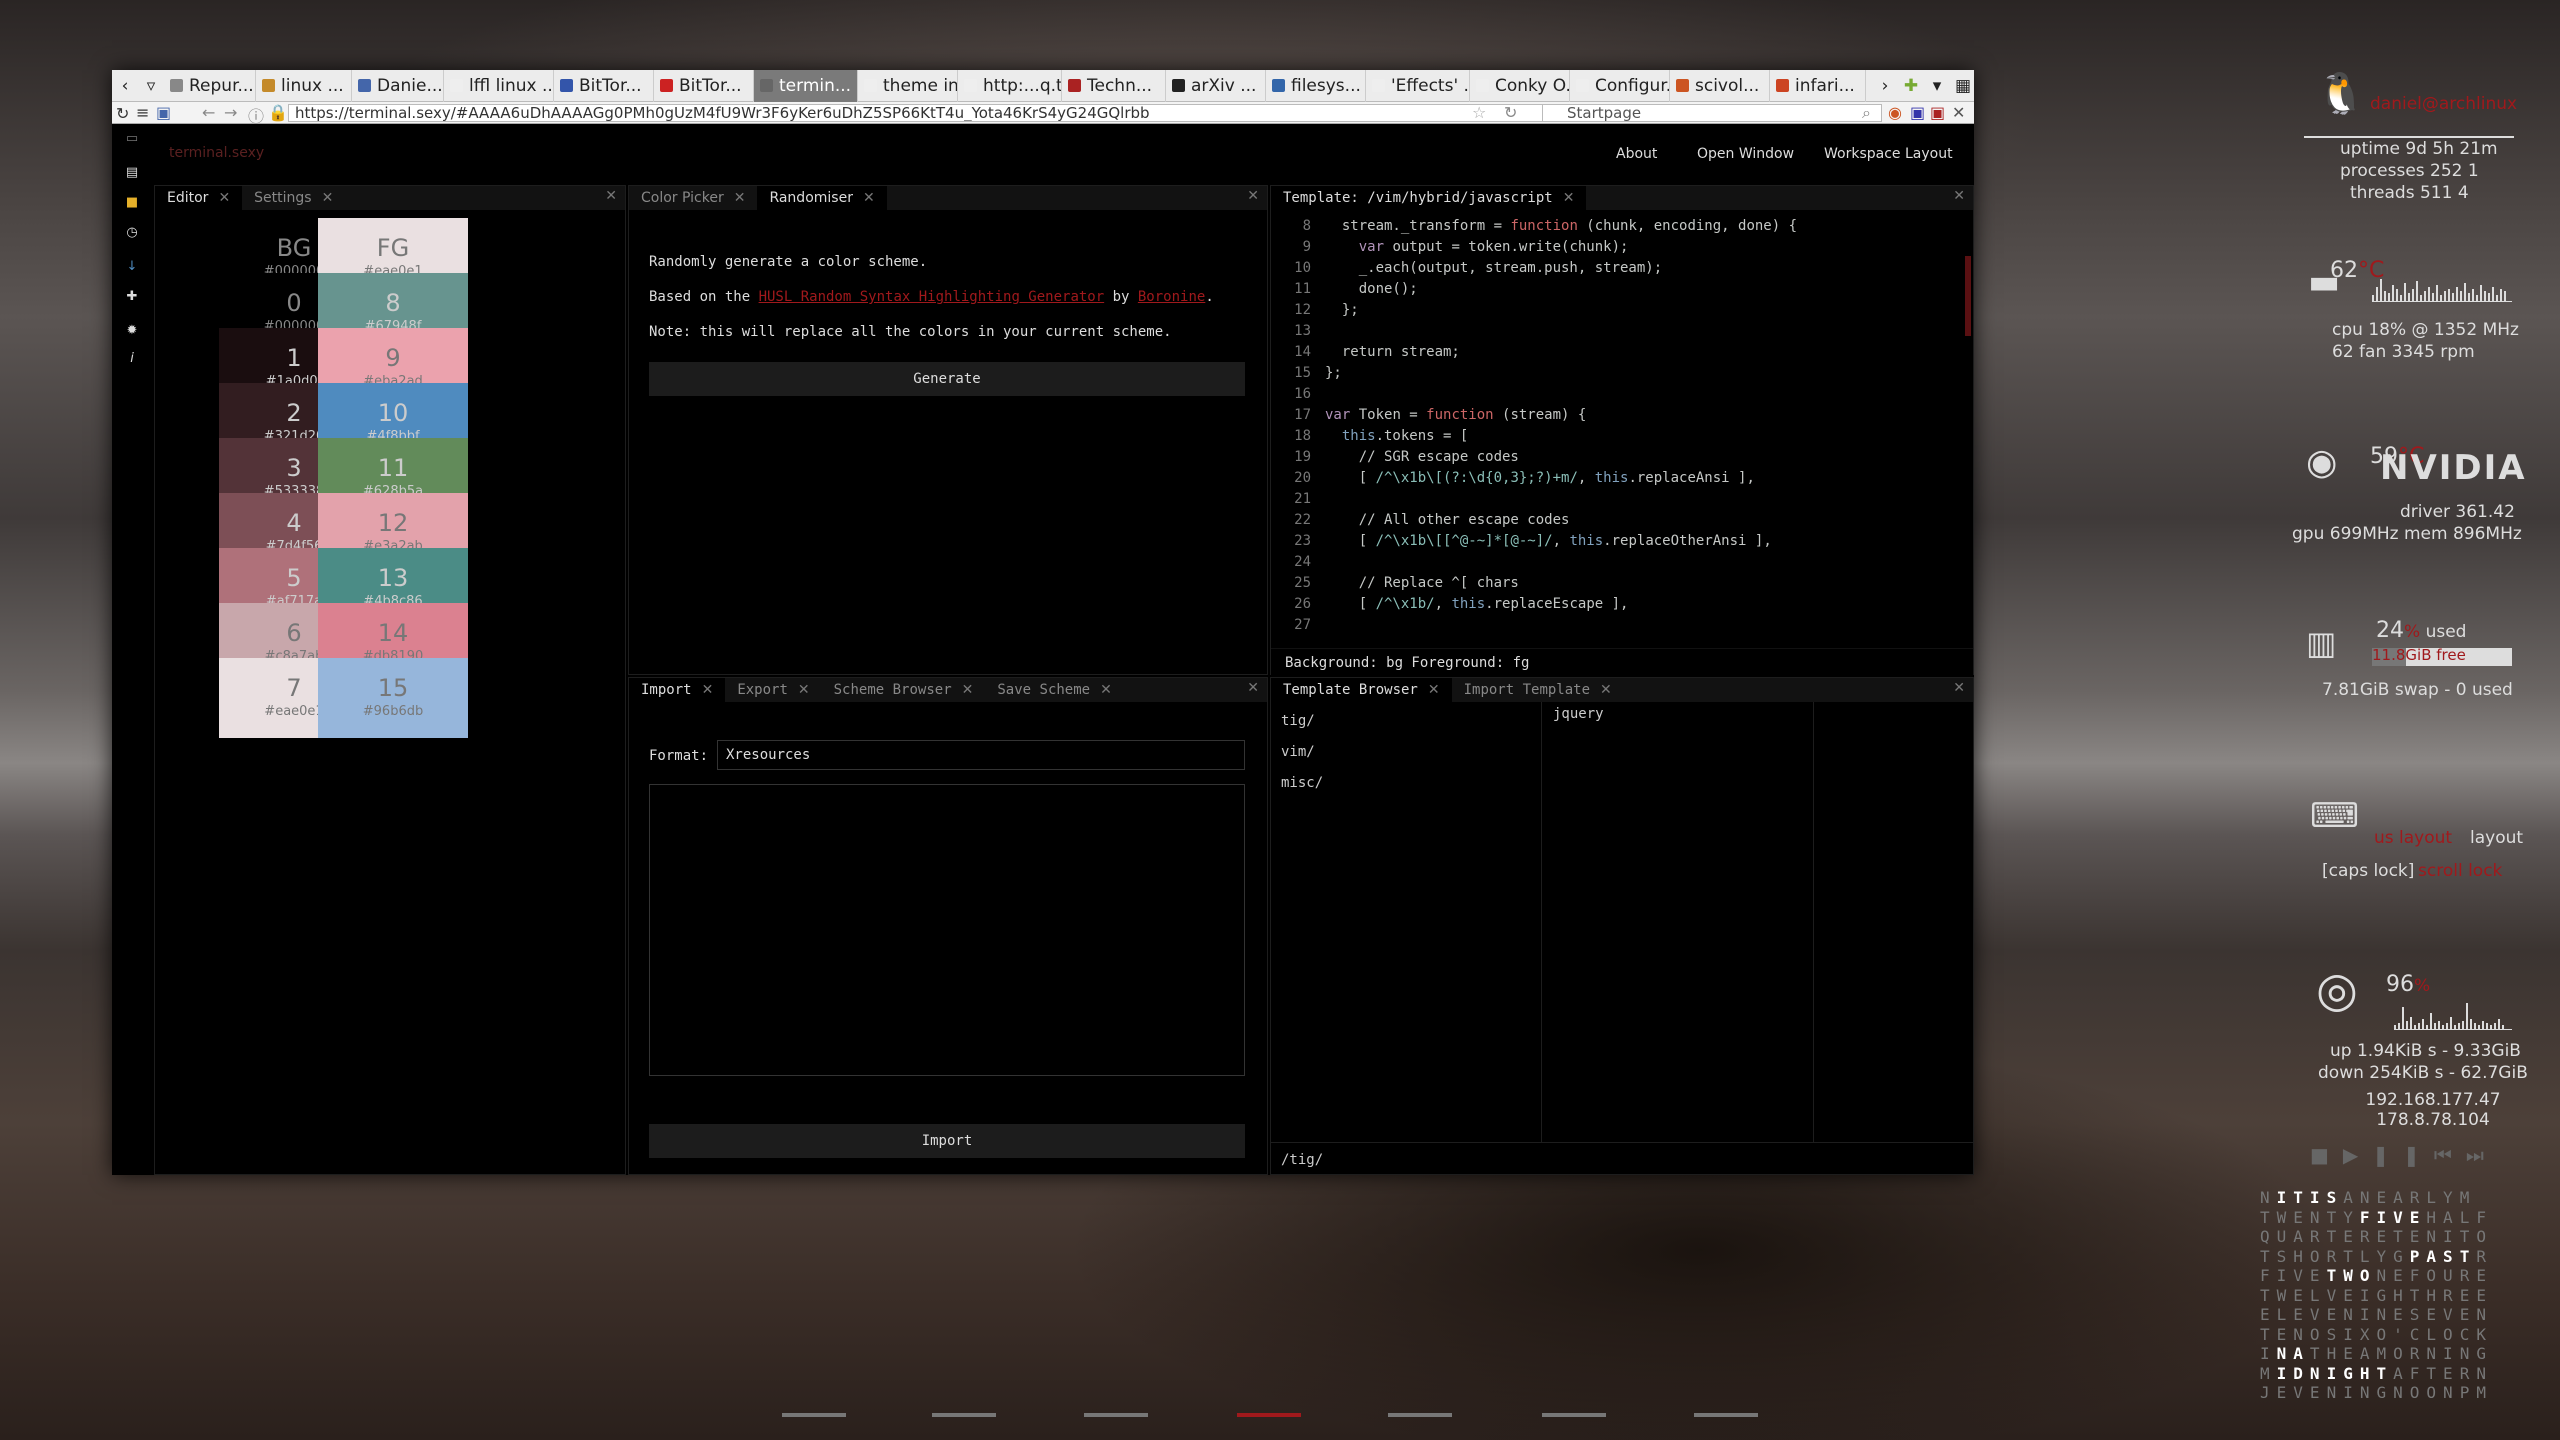 This screenshot has height=1440, width=2560. What do you see at coordinates (1866, 113) in the screenshot?
I see `search-icon: ⌕` at bounding box center [1866, 113].